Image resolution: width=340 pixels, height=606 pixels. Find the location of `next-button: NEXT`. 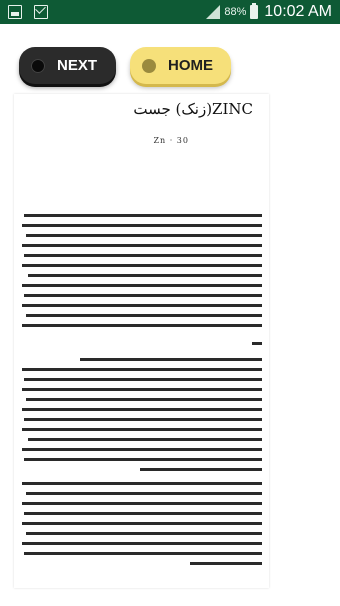

next-button: NEXT is located at coordinates (67, 65).